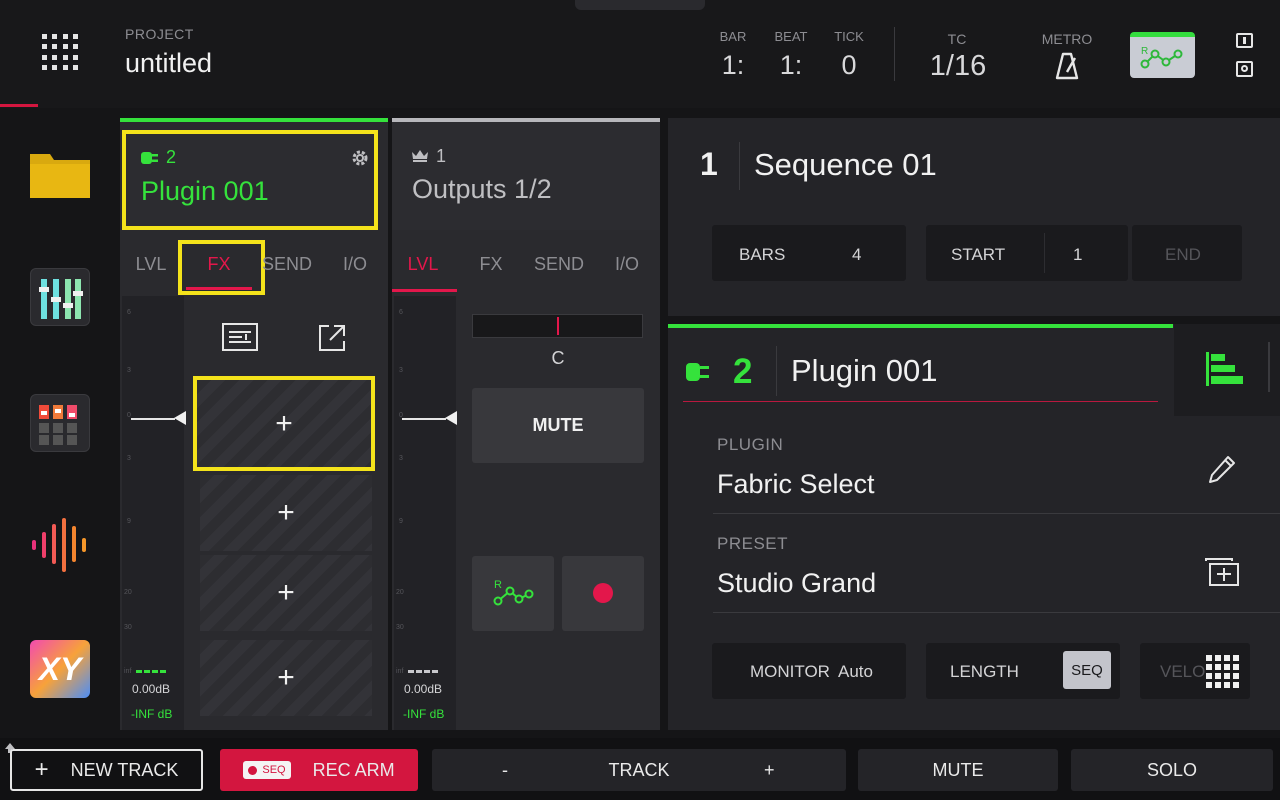  What do you see at coordinates (958, 66) in the screenshot?
I see `tc-value: 1/16` at bounding box center [958, 66].